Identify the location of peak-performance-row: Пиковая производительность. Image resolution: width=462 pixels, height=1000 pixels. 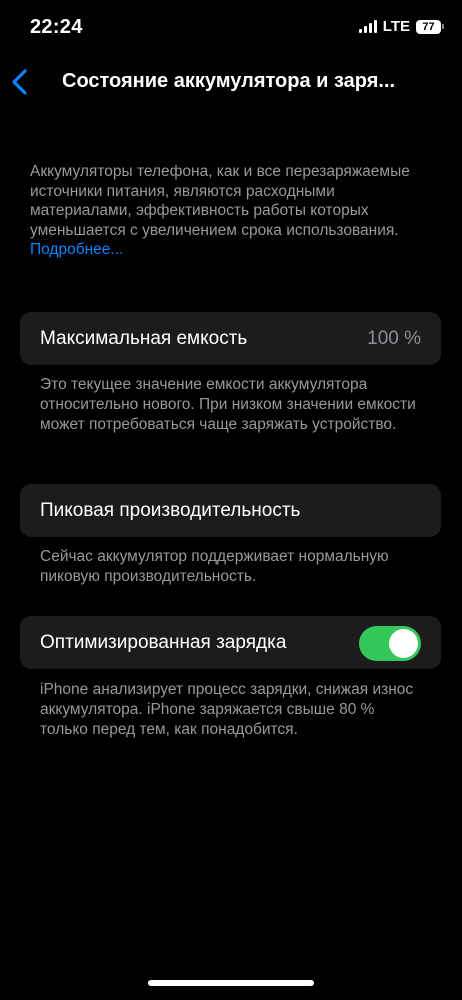
(230, 510).